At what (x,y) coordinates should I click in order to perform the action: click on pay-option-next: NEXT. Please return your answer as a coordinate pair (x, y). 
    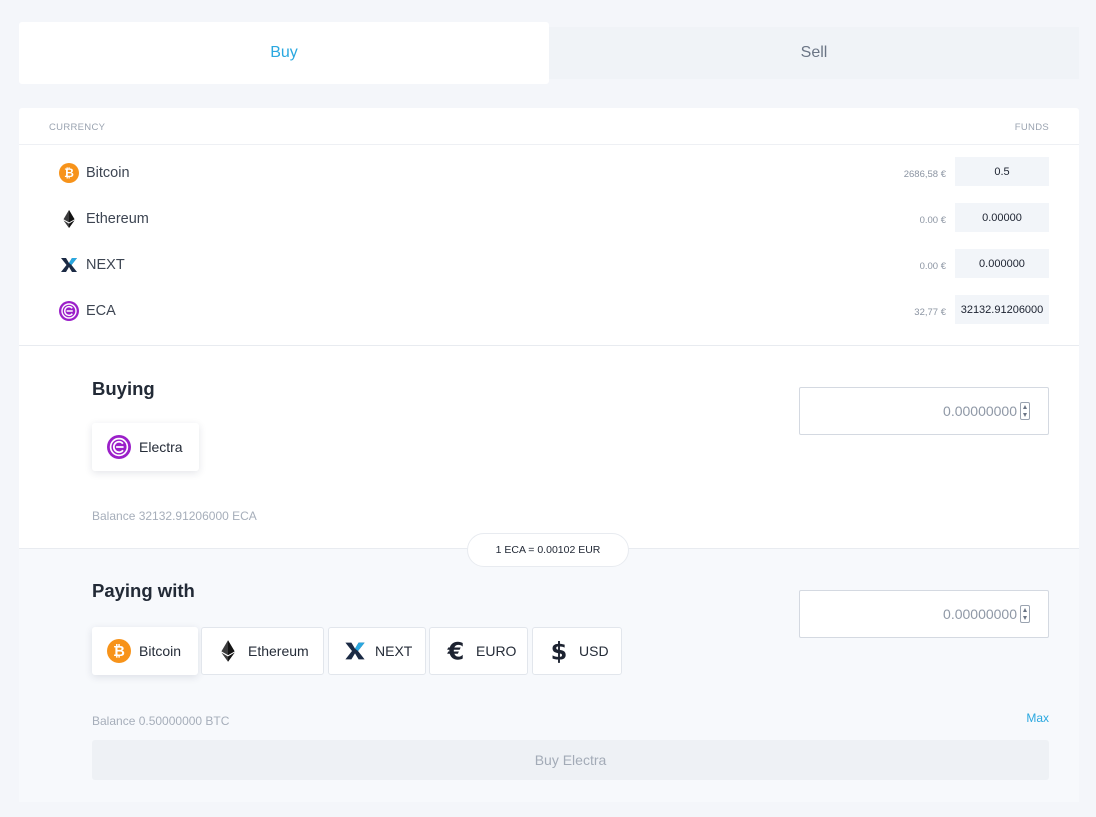
    Looking at the image, I should click on (377, 651).